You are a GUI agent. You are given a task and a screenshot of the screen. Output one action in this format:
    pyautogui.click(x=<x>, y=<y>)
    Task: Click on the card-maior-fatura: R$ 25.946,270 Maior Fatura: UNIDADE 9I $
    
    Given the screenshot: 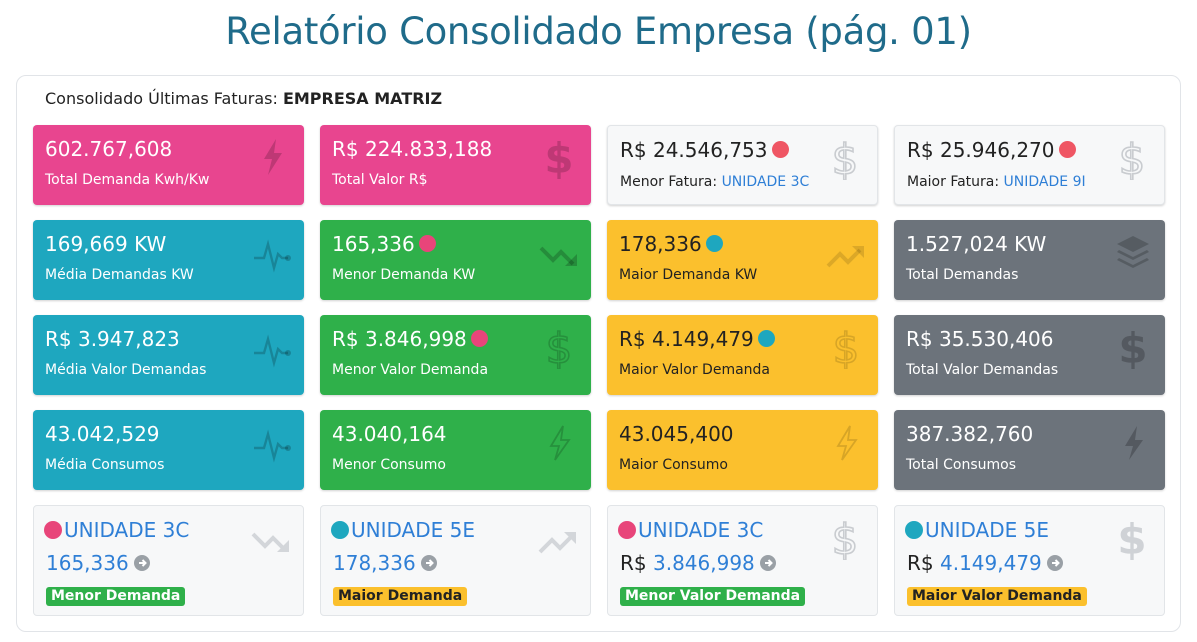 What is the action you would take?
    pyautogui.click(x=1029, y=165)
    